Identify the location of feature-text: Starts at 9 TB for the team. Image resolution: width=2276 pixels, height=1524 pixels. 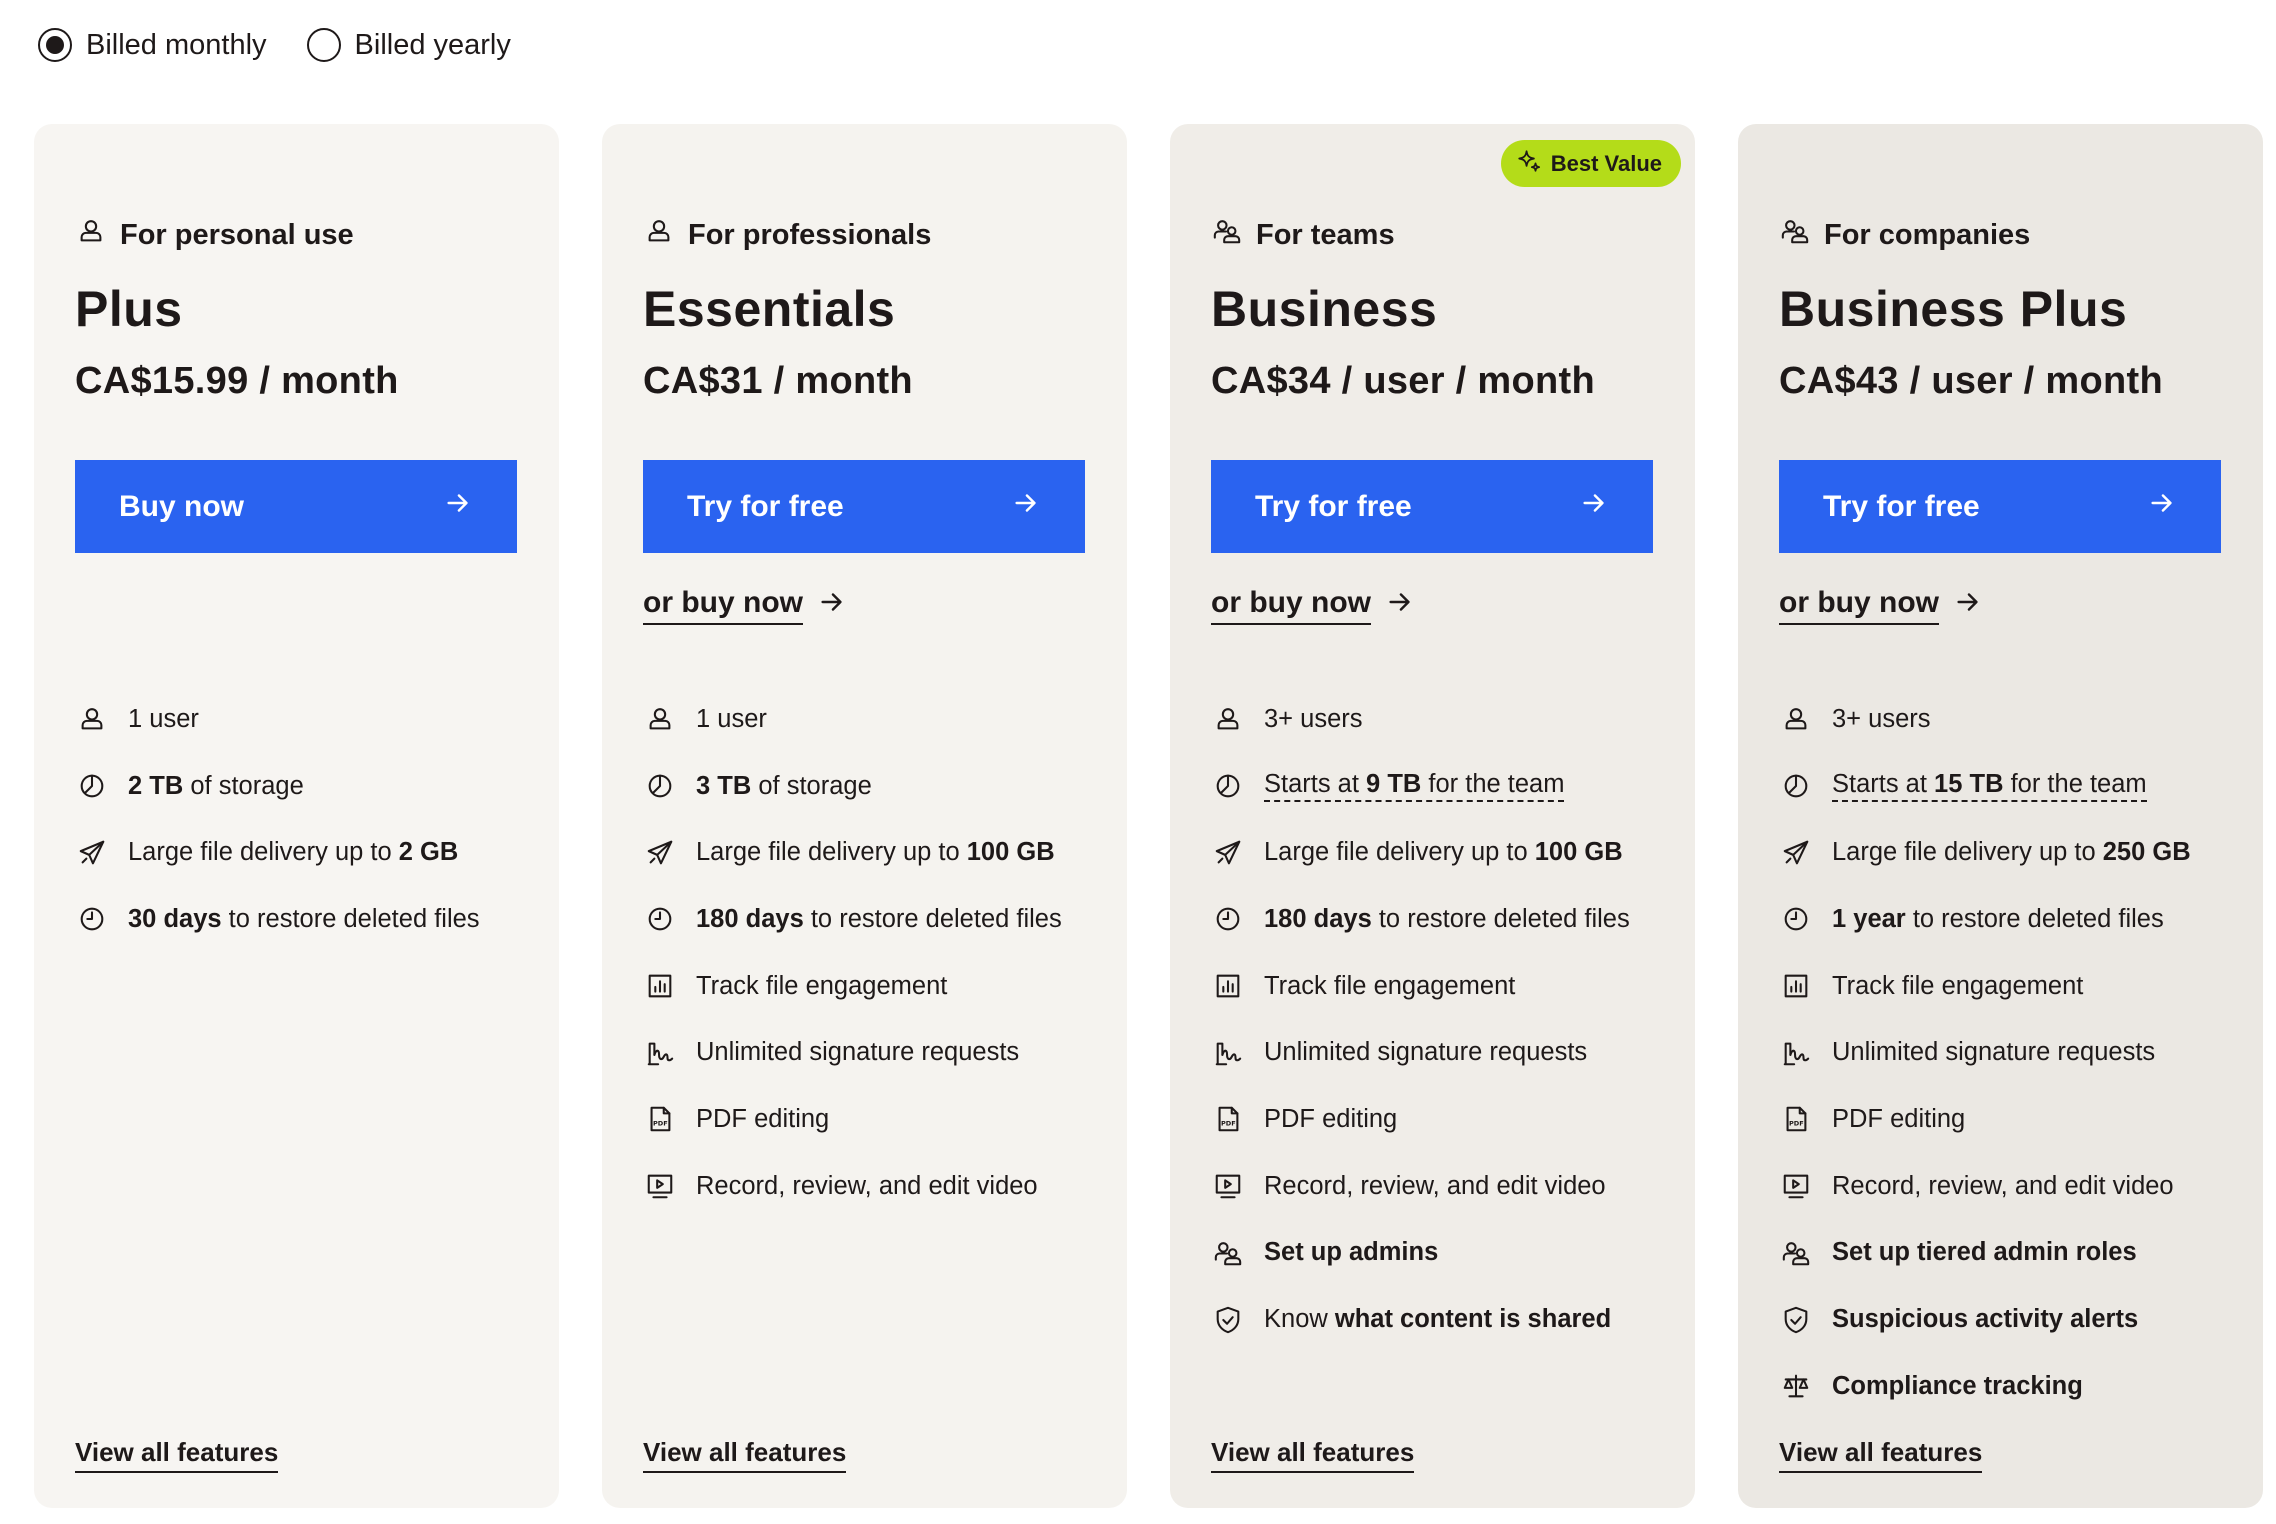
(1414, 786).